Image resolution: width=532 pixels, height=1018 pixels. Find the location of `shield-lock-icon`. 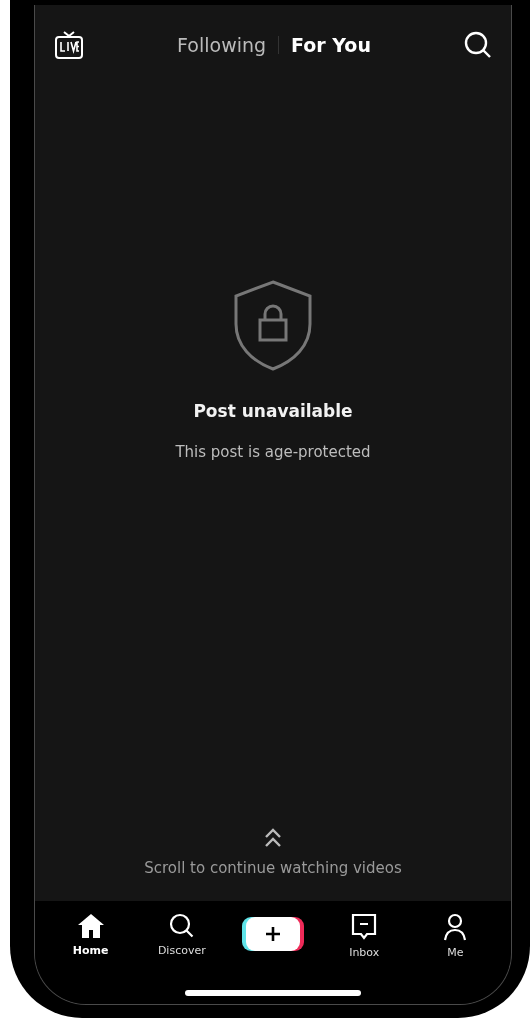

shield-lock-icon is located at coordinates (273, 325).